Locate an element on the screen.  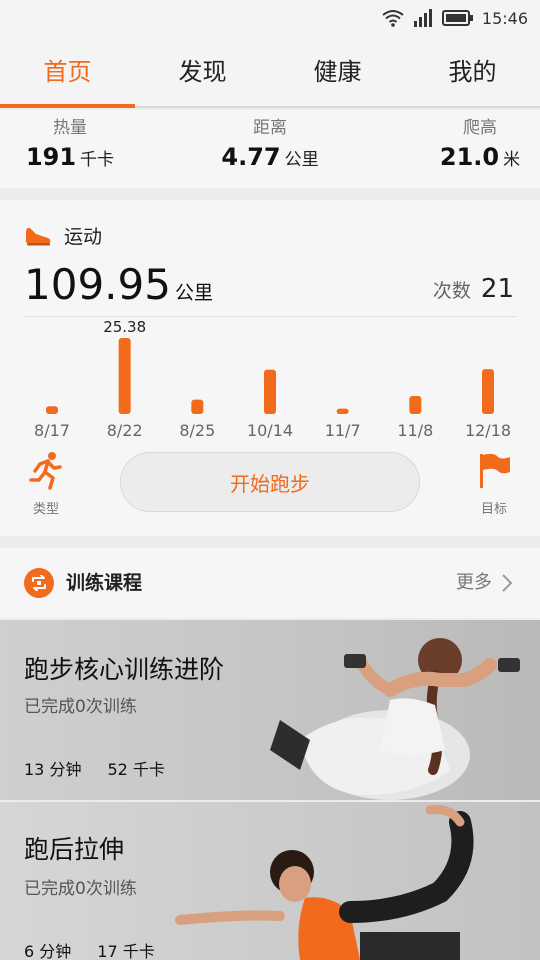
tab-discover: 发现 is located at coordinates (202, 71).